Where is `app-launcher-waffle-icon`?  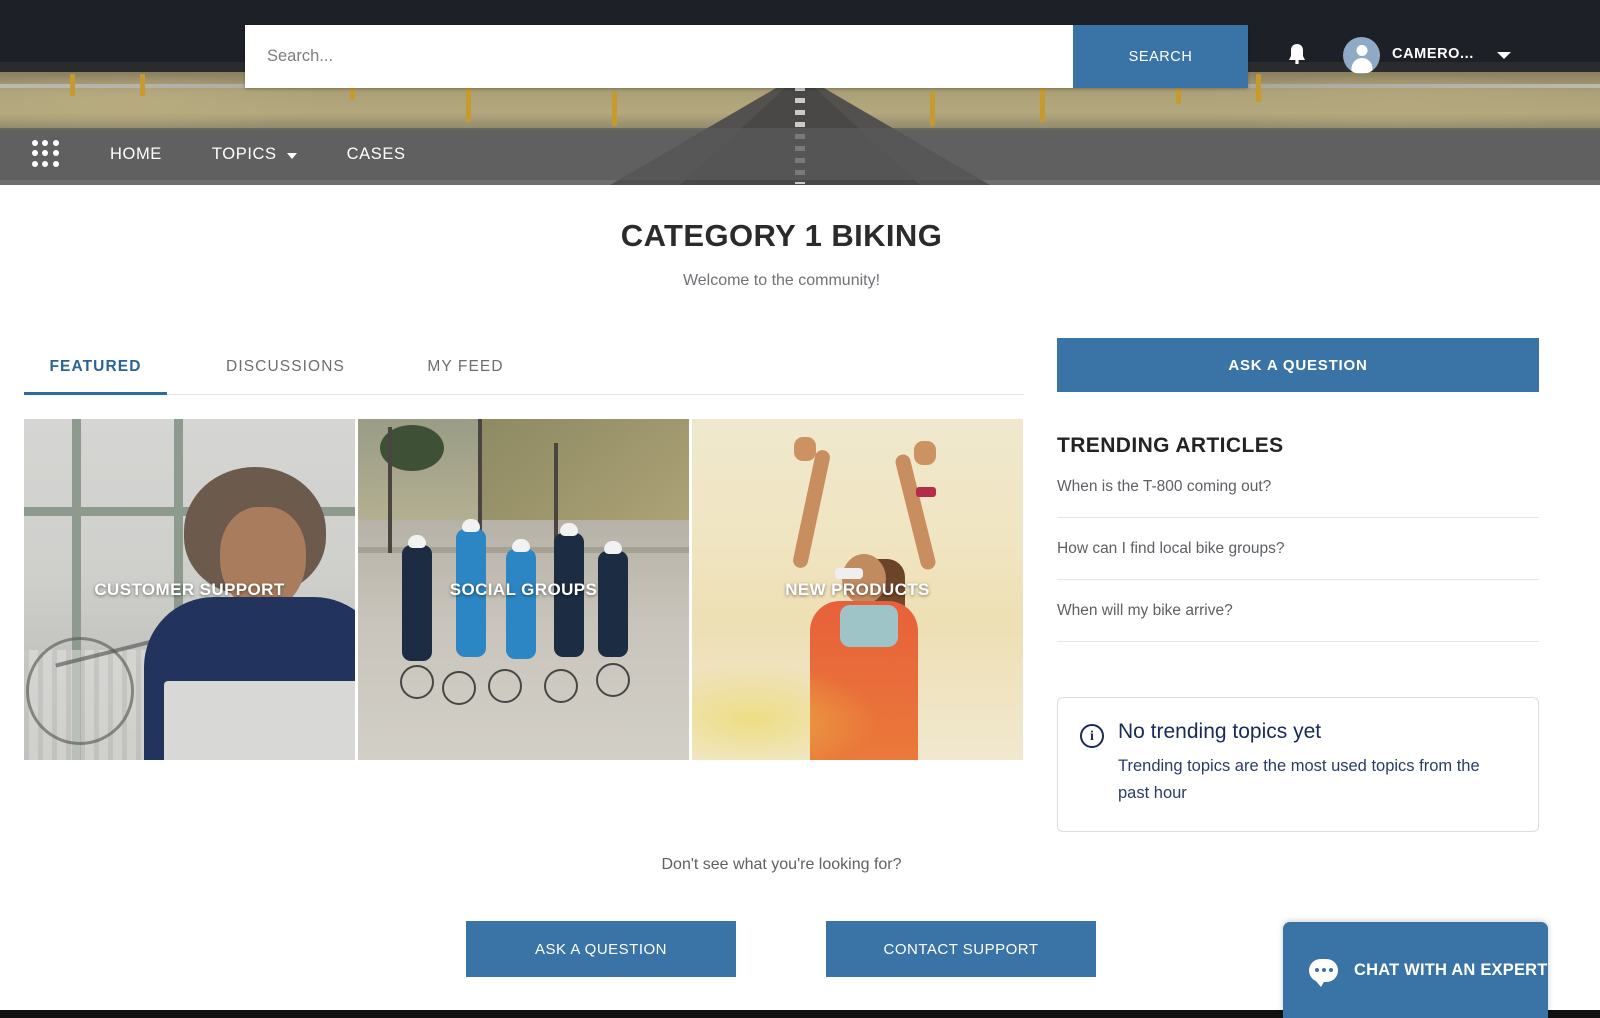 app-launcher-waffle-icon is located at coordinates (46, 154).